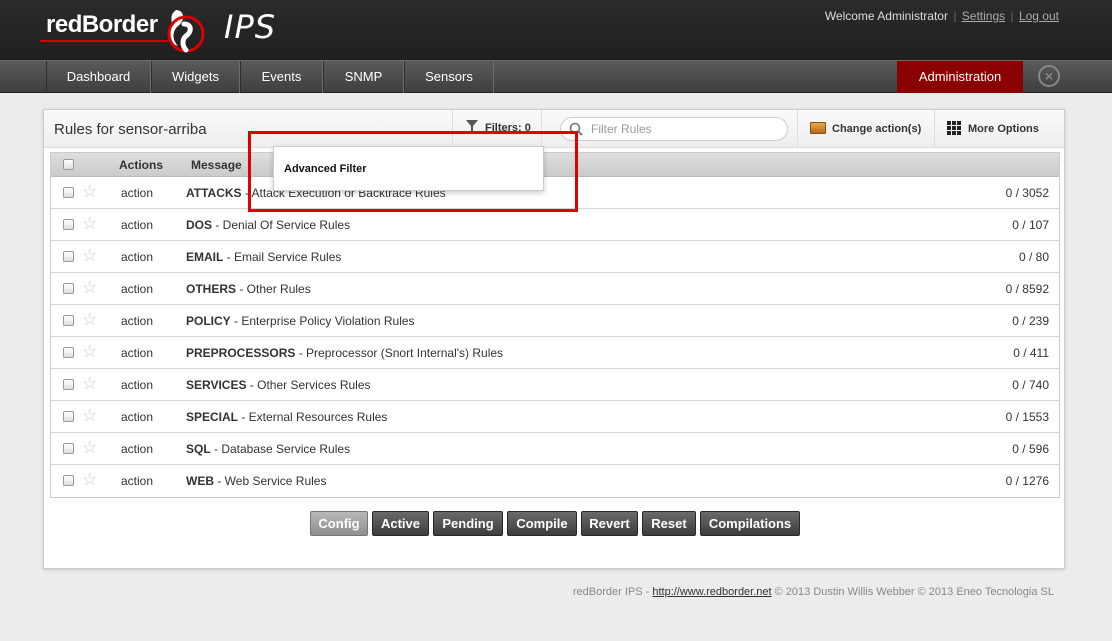 The width and height of the screenshot is (1112, 641). Describe the element at coordinates (960, 77) in the screenshot. I see `nav-administration: Administration` at that location.